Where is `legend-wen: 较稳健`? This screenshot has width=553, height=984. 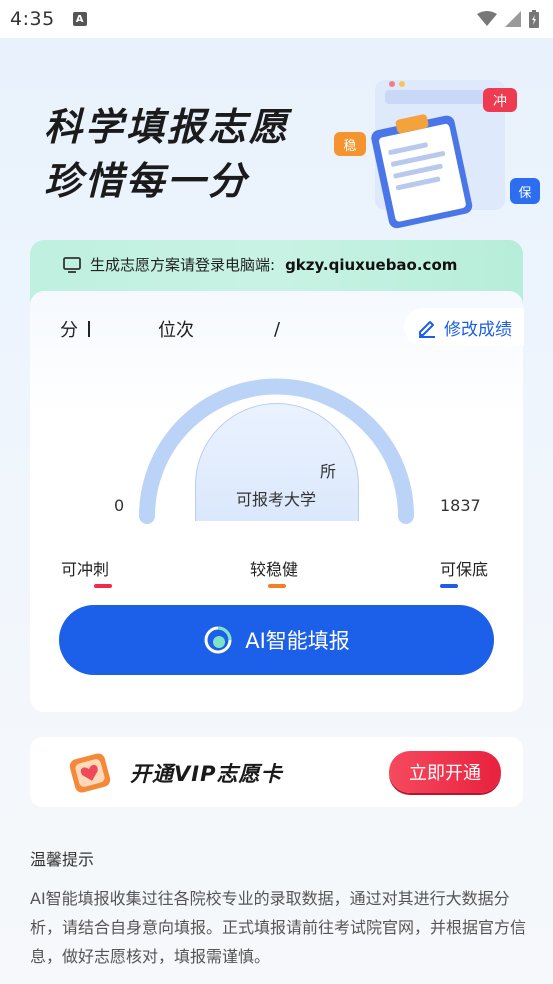 legend-wen: 较稳健 is located at coordinates (274, 572).